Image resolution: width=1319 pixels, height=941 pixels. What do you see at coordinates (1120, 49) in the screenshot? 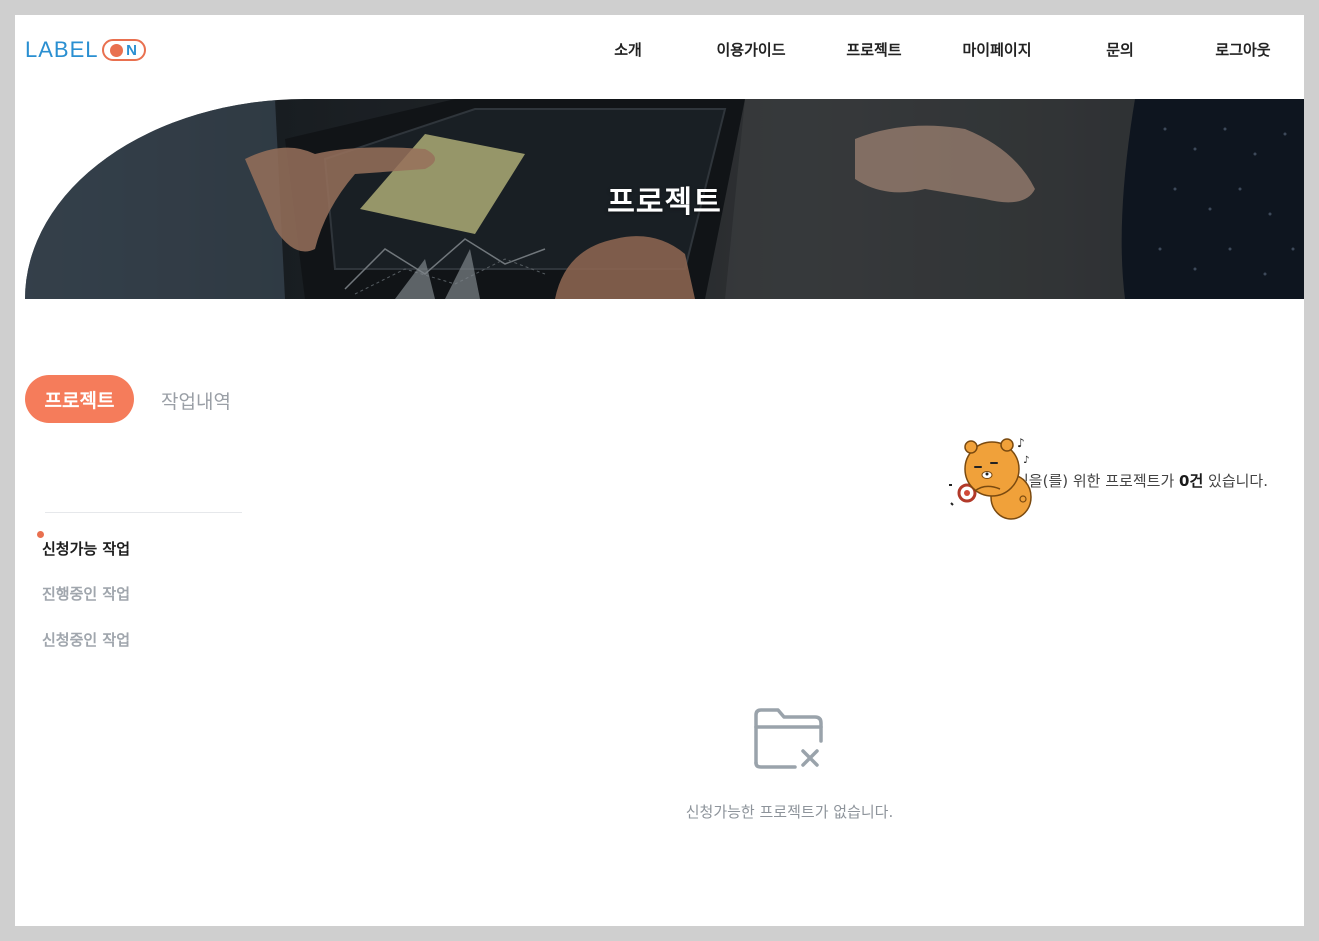
I see `nav-inquiry: 문의` at bounding box center [1120, 49].